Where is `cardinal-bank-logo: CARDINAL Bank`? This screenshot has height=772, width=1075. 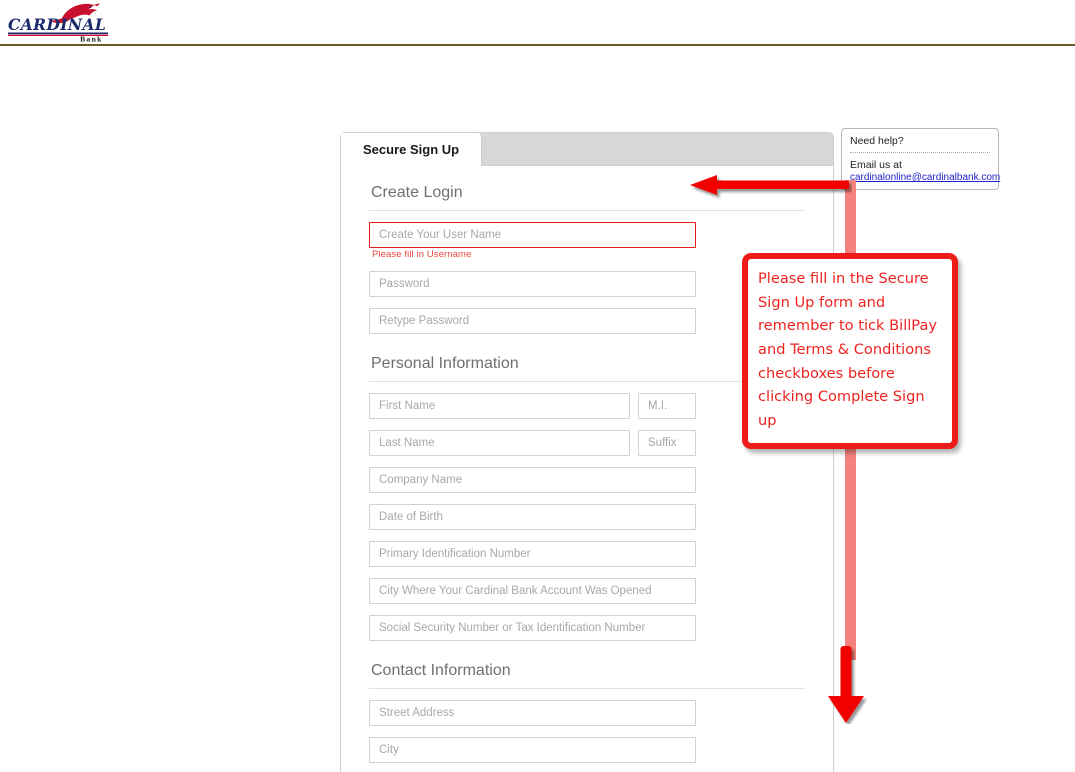
cardinal-bank-logo: CARDINAL Bank is located at coordinates (61, 22).